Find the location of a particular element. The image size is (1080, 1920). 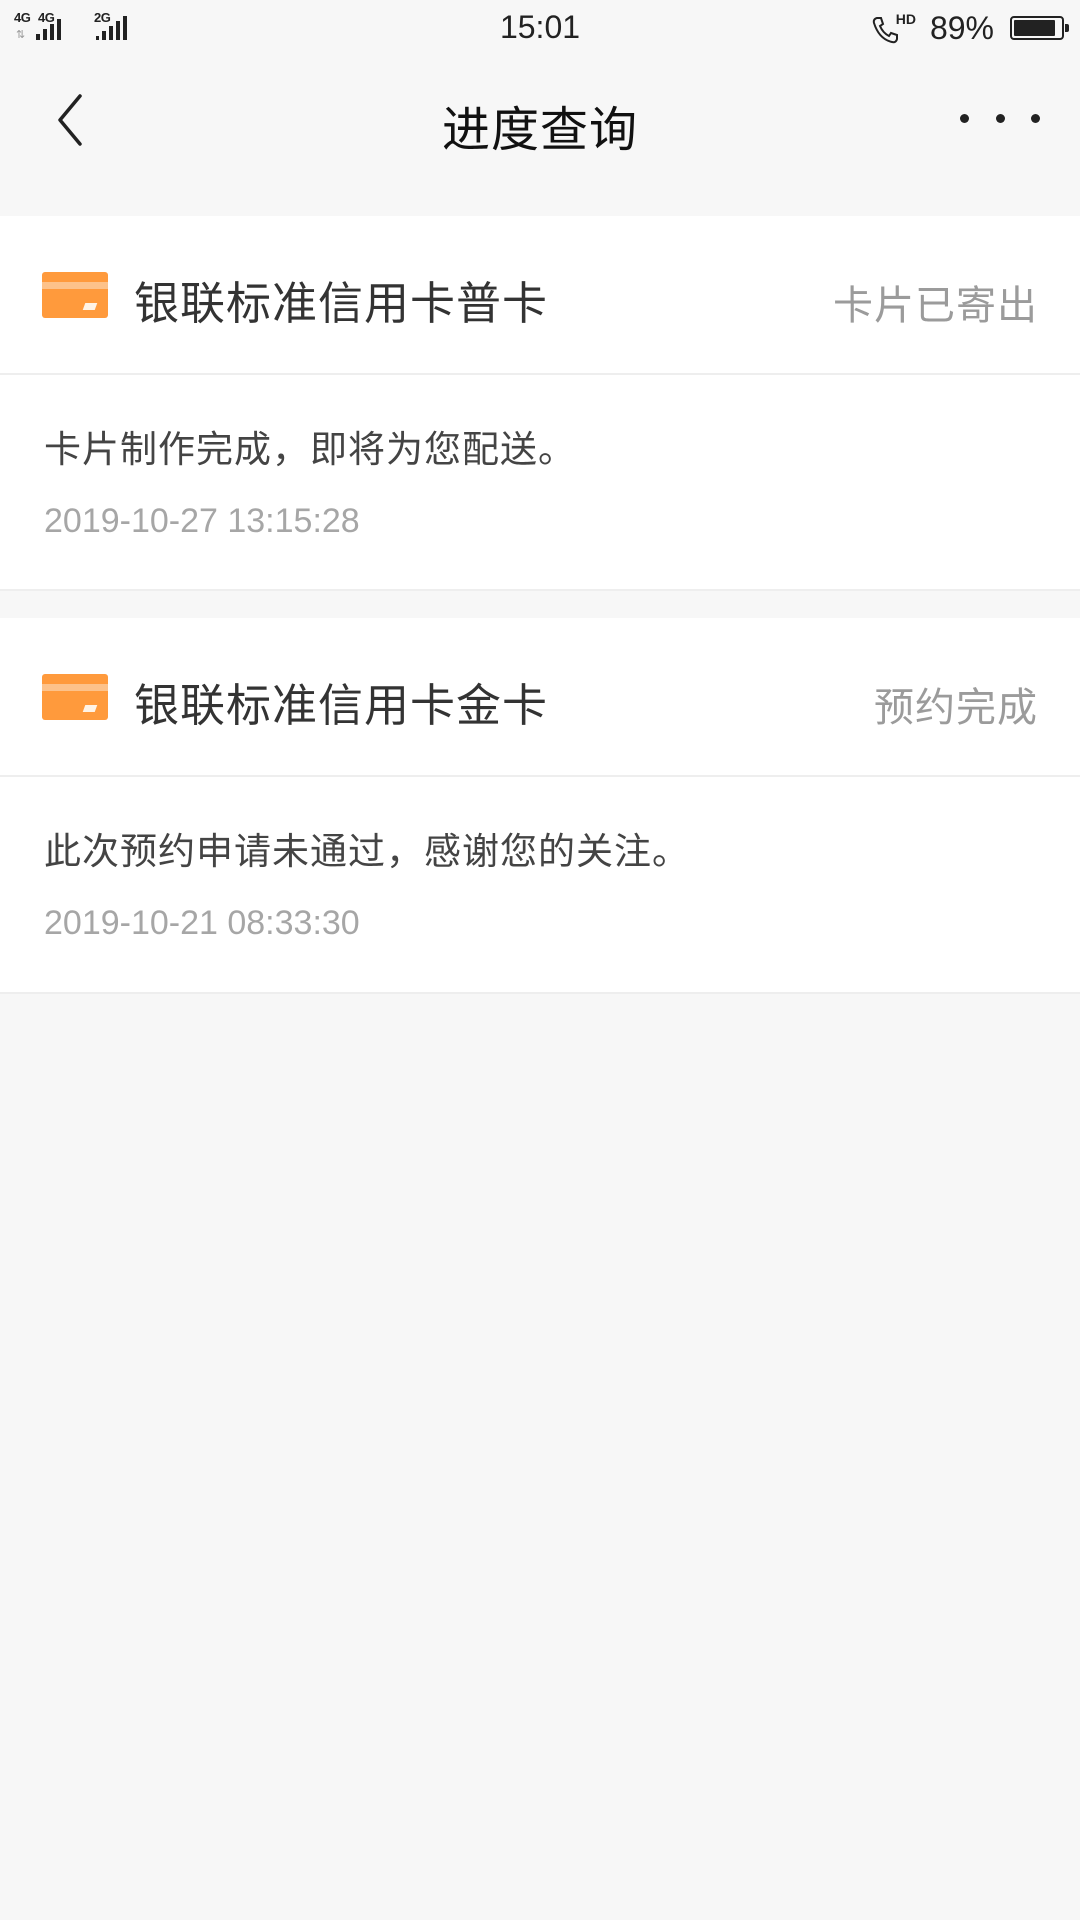

card-timestamp: 2019-10-21 08:33:30 is located at coordinates (202, 923).